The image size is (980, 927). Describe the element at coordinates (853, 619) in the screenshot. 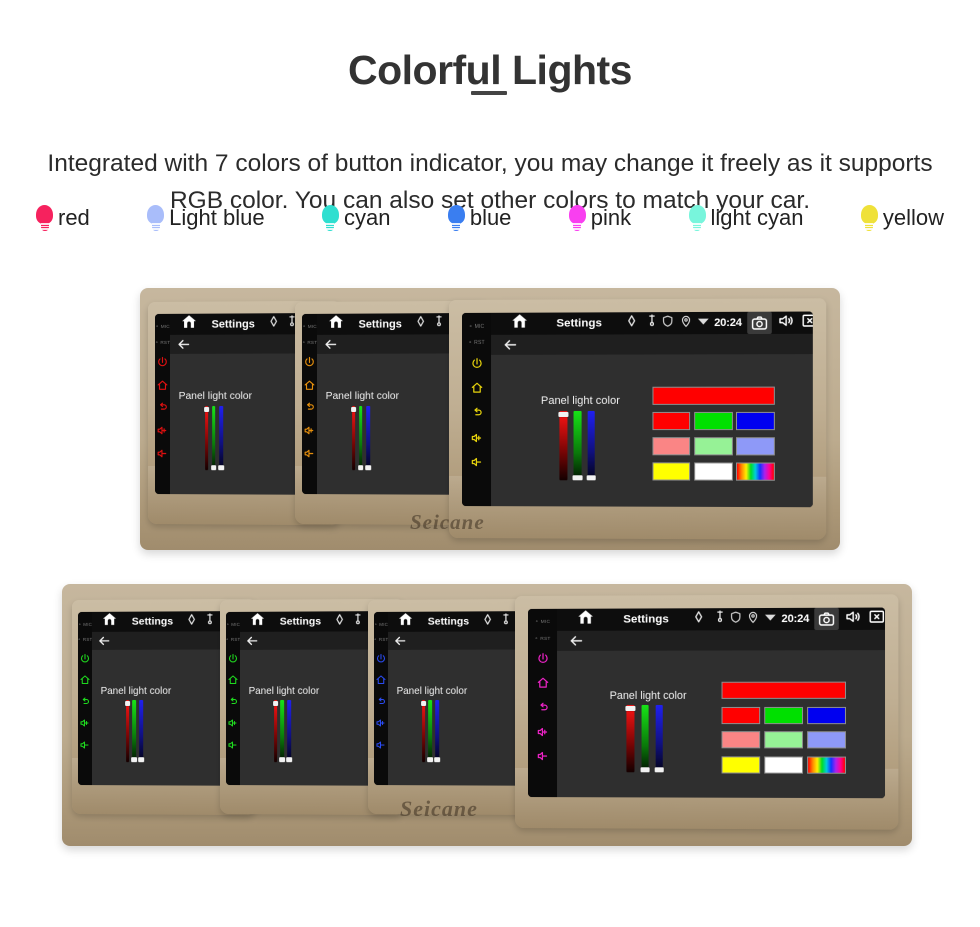

I see `volume-icon` at that location.